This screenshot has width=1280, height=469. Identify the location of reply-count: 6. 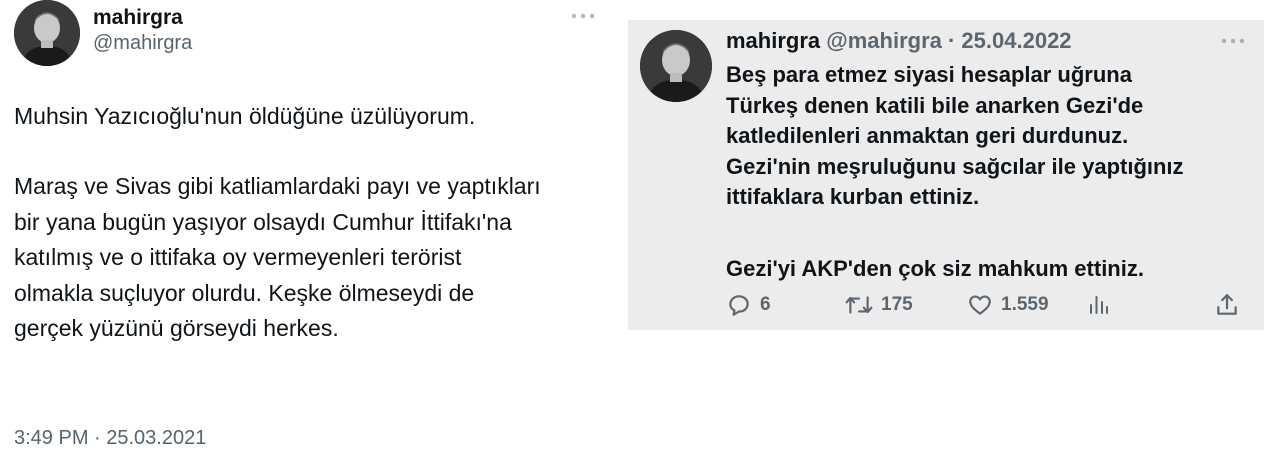
(765, 304).